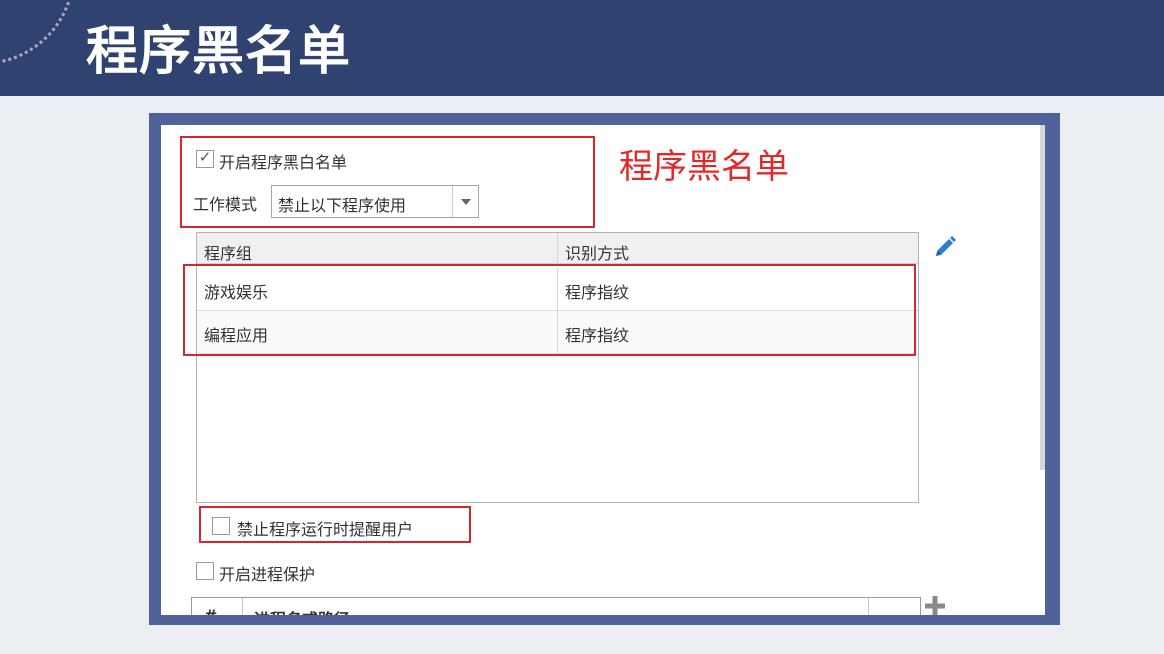  What do you see at coordinates (549, 310) in the screenshot?
I see `annotation-box-rows` at bounding box center [549, 310].